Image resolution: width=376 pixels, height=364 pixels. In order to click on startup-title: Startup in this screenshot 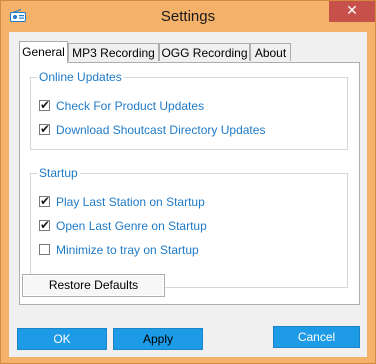, I will do `click(58, 173)`.